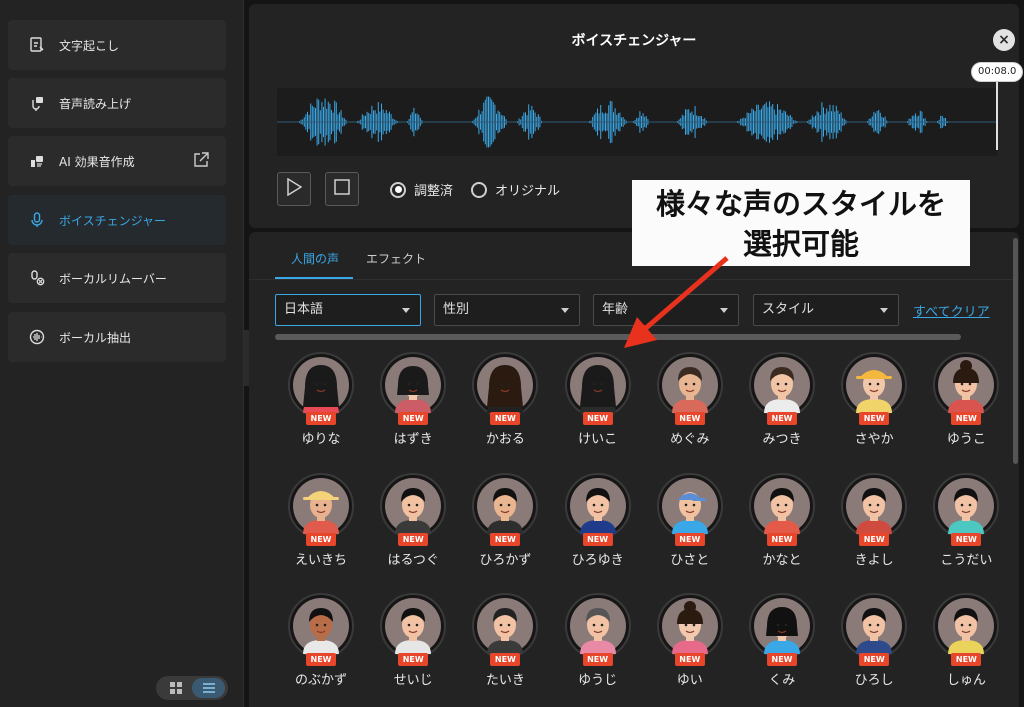 The width and height of the screenshot is (1024, 707). I want to click on voice-card: NEW ゆうじ, so click(598, 643).